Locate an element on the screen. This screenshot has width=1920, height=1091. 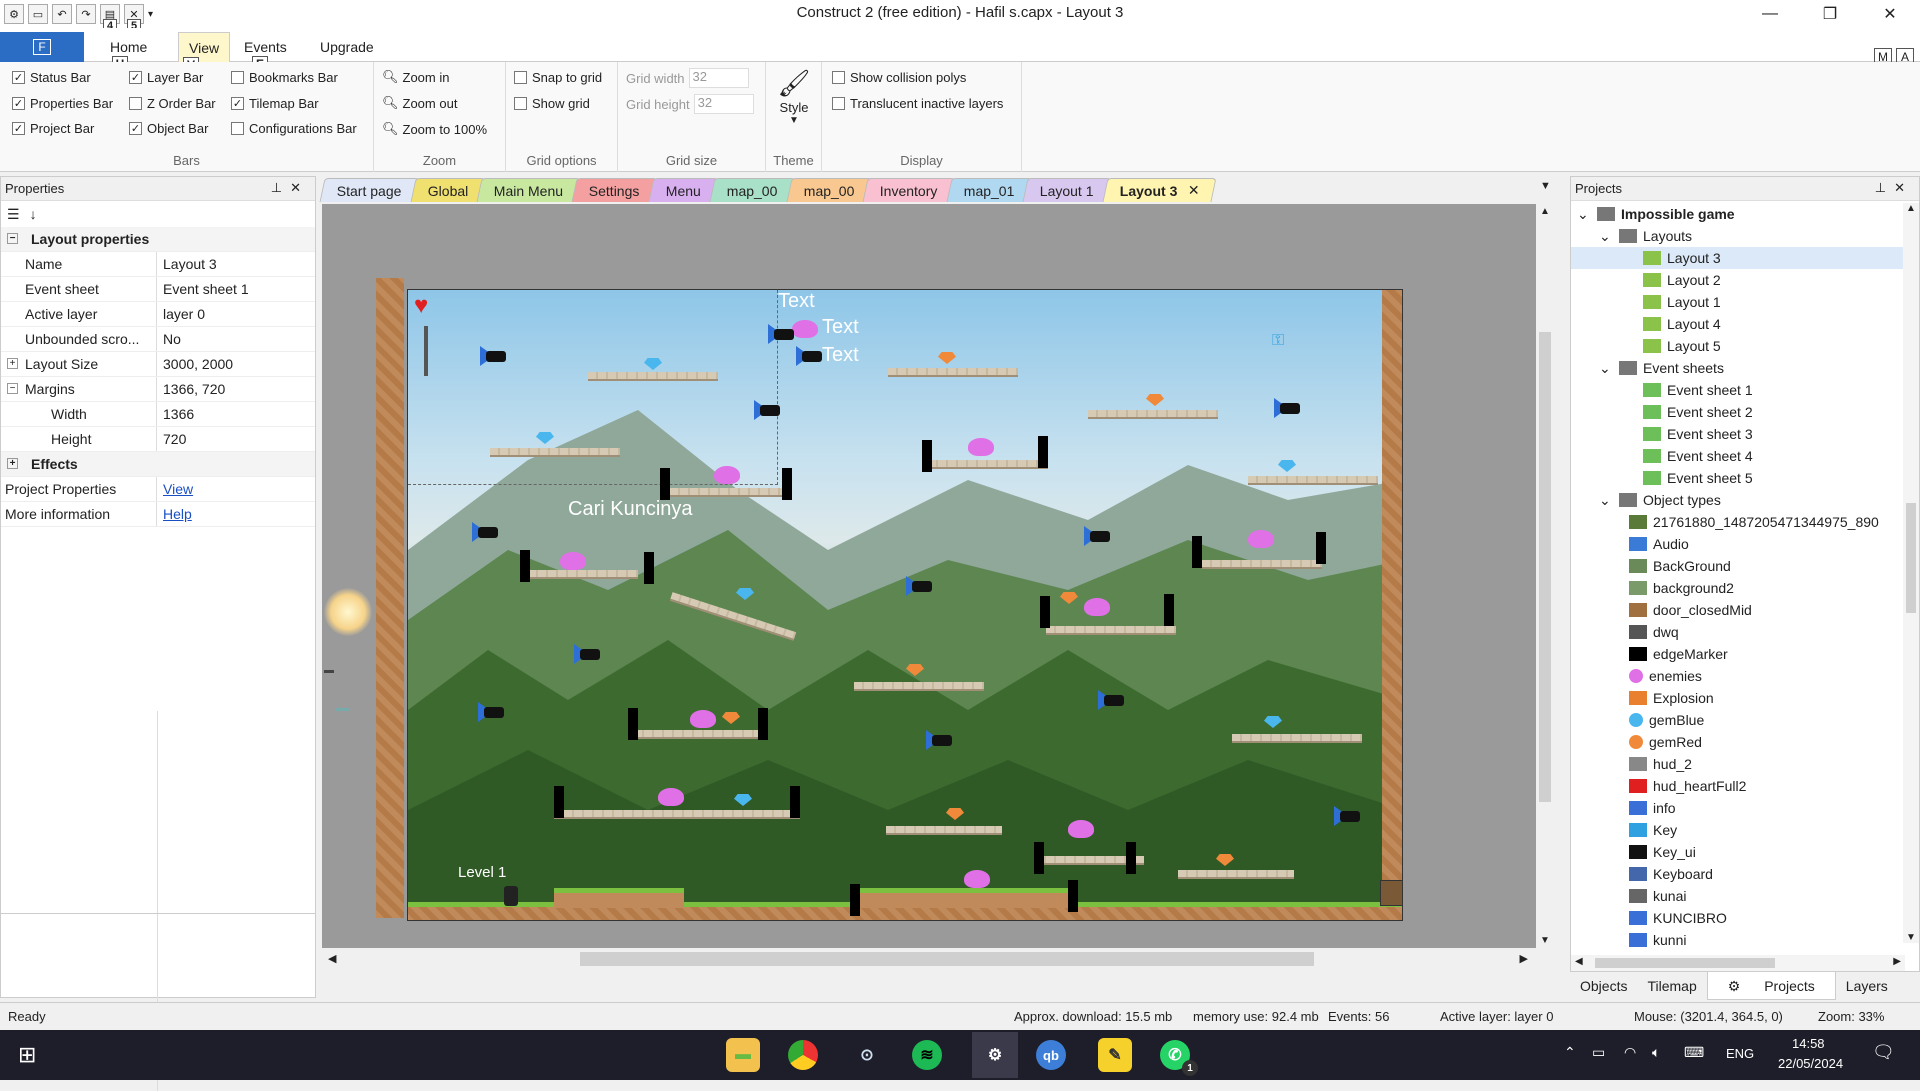
doc-tab: Start page is located at coordinates (369, 190).